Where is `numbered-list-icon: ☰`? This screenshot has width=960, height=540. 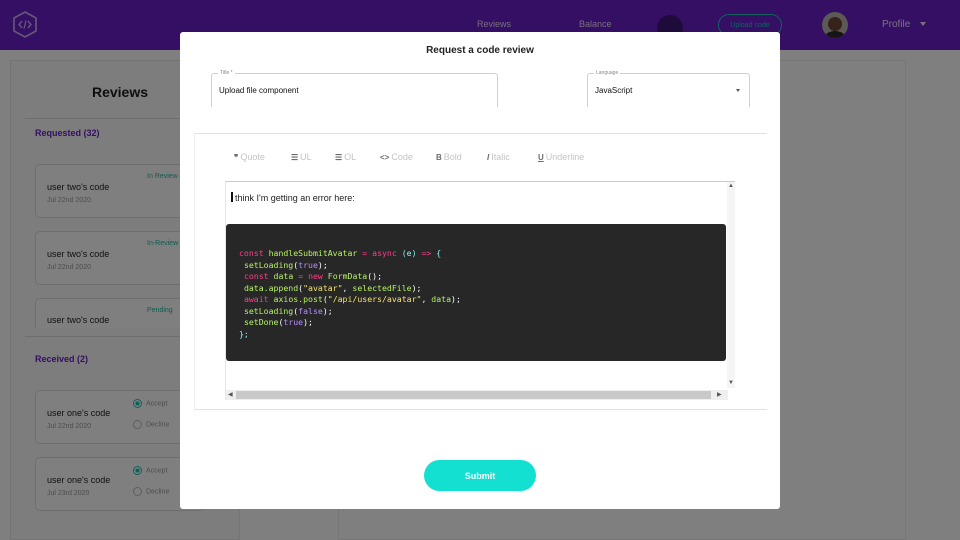
numbered-list-icon: ☰ is located at coordinates (339, 157).